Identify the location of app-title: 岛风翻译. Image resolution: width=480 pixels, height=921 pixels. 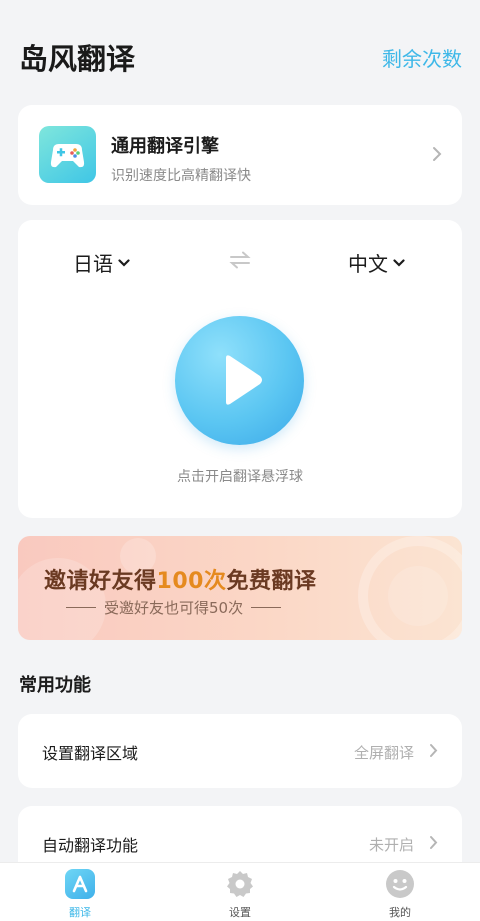
(77, 59).